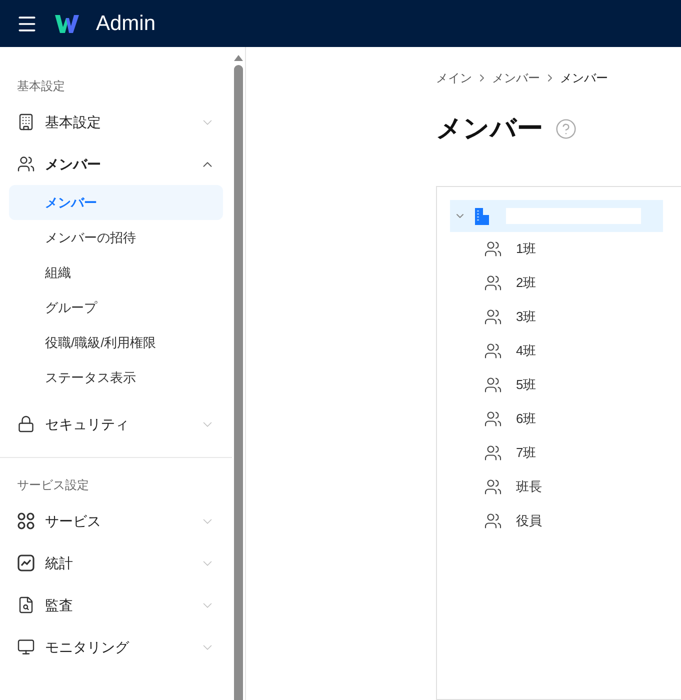 The width and height of the screenshot is (681, 700). I want to click on tree-item: 7班, so click(556, 453).